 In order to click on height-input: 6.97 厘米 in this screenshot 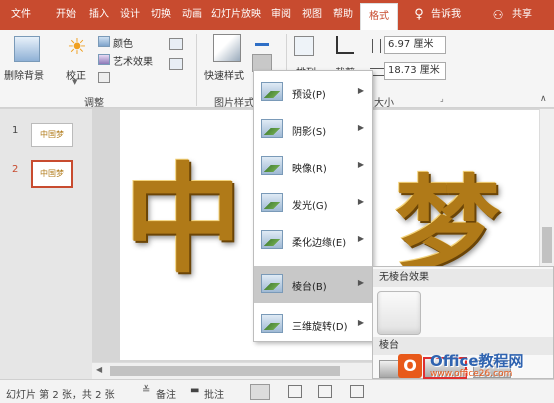, I will do `click(415, 45)`.